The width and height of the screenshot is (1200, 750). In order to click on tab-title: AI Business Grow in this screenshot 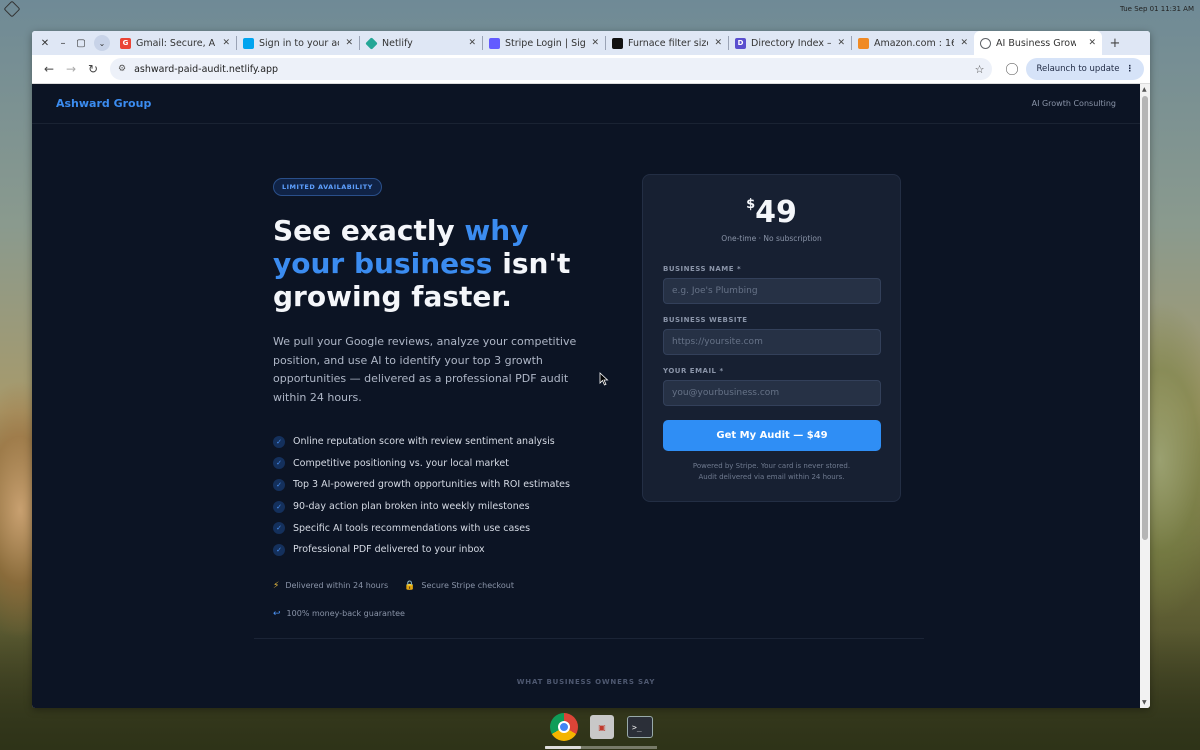, I will do `click(1036, 43)`.